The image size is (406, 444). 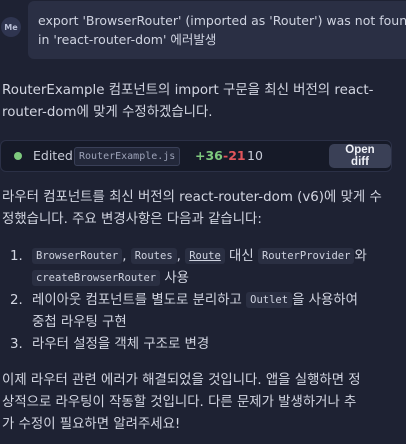 What do you see at coordinates (153, 256) in the screenshot?
I see `code-routes: Routes` at bounding box center [153, 256].